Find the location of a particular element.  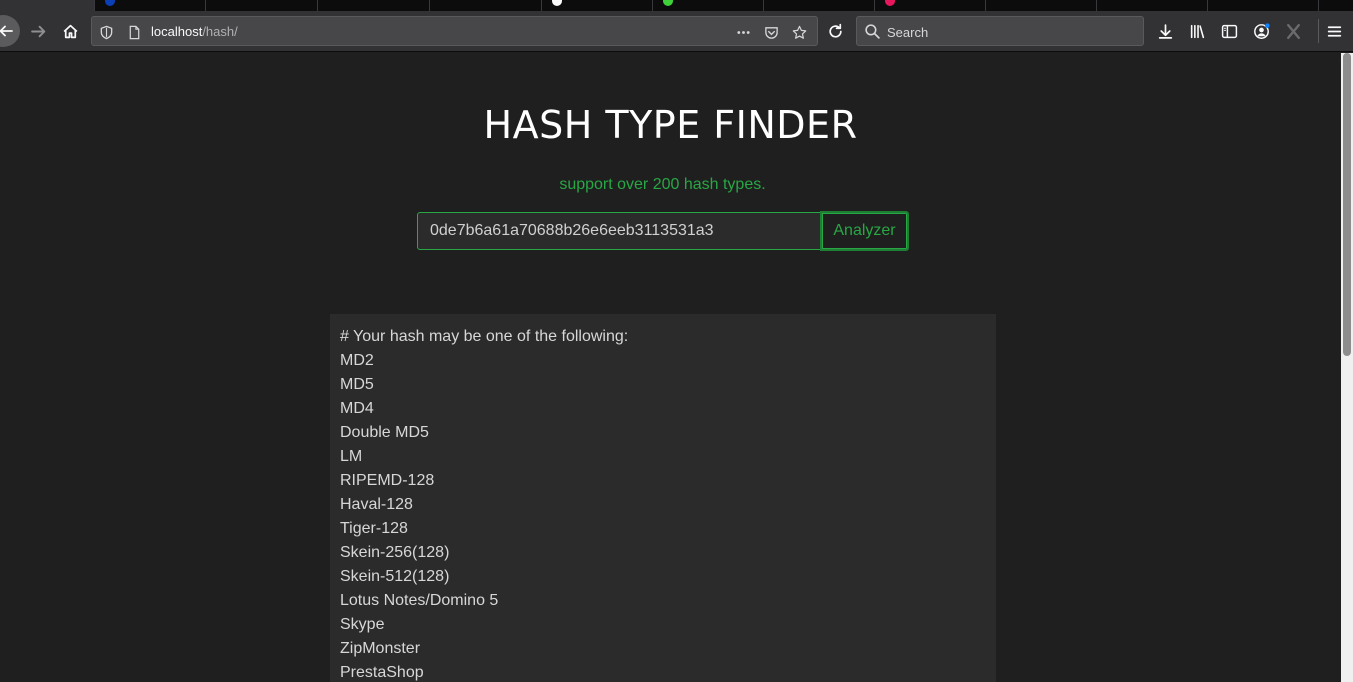

url-text: localhost/hash/ is located at coordinates (194, 31).